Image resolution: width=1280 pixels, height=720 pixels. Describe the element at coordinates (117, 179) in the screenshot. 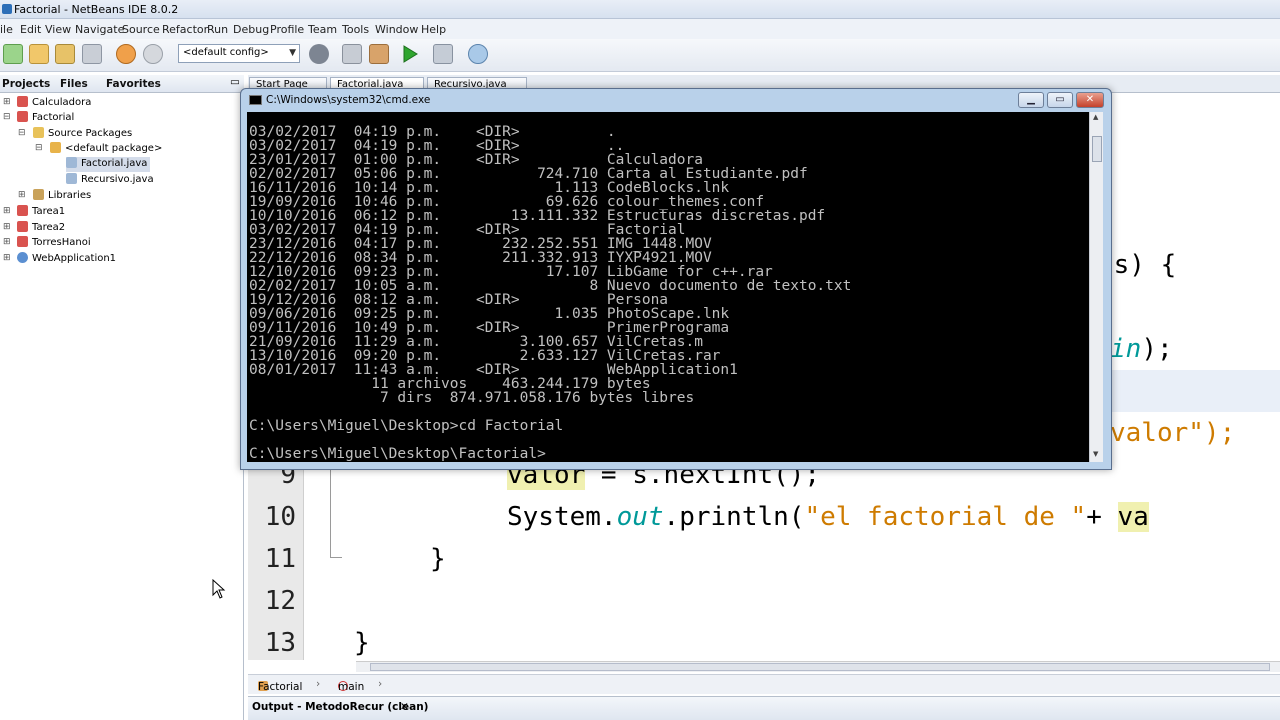

I see `tree-label: Recursivo.java` at that location.